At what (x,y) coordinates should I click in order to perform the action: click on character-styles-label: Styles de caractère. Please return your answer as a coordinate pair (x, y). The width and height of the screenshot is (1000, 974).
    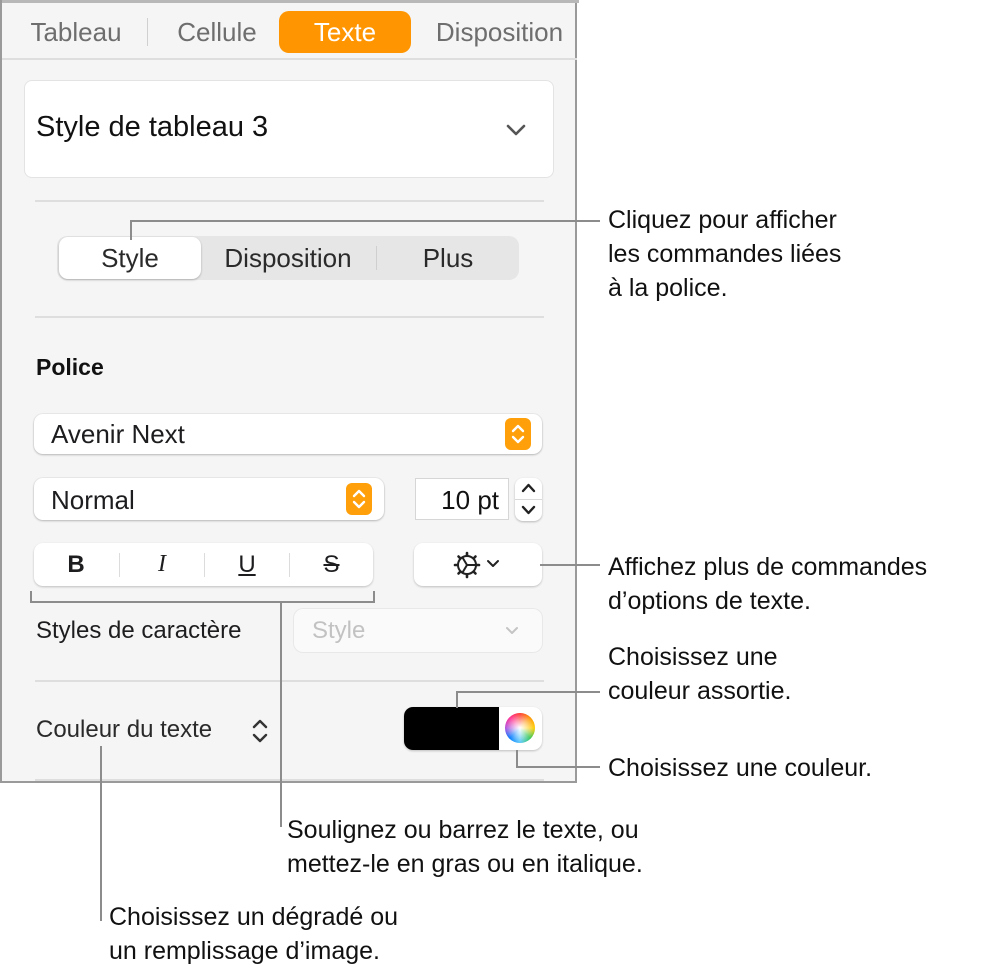
    Looking at the image, I should click on (139, 630).